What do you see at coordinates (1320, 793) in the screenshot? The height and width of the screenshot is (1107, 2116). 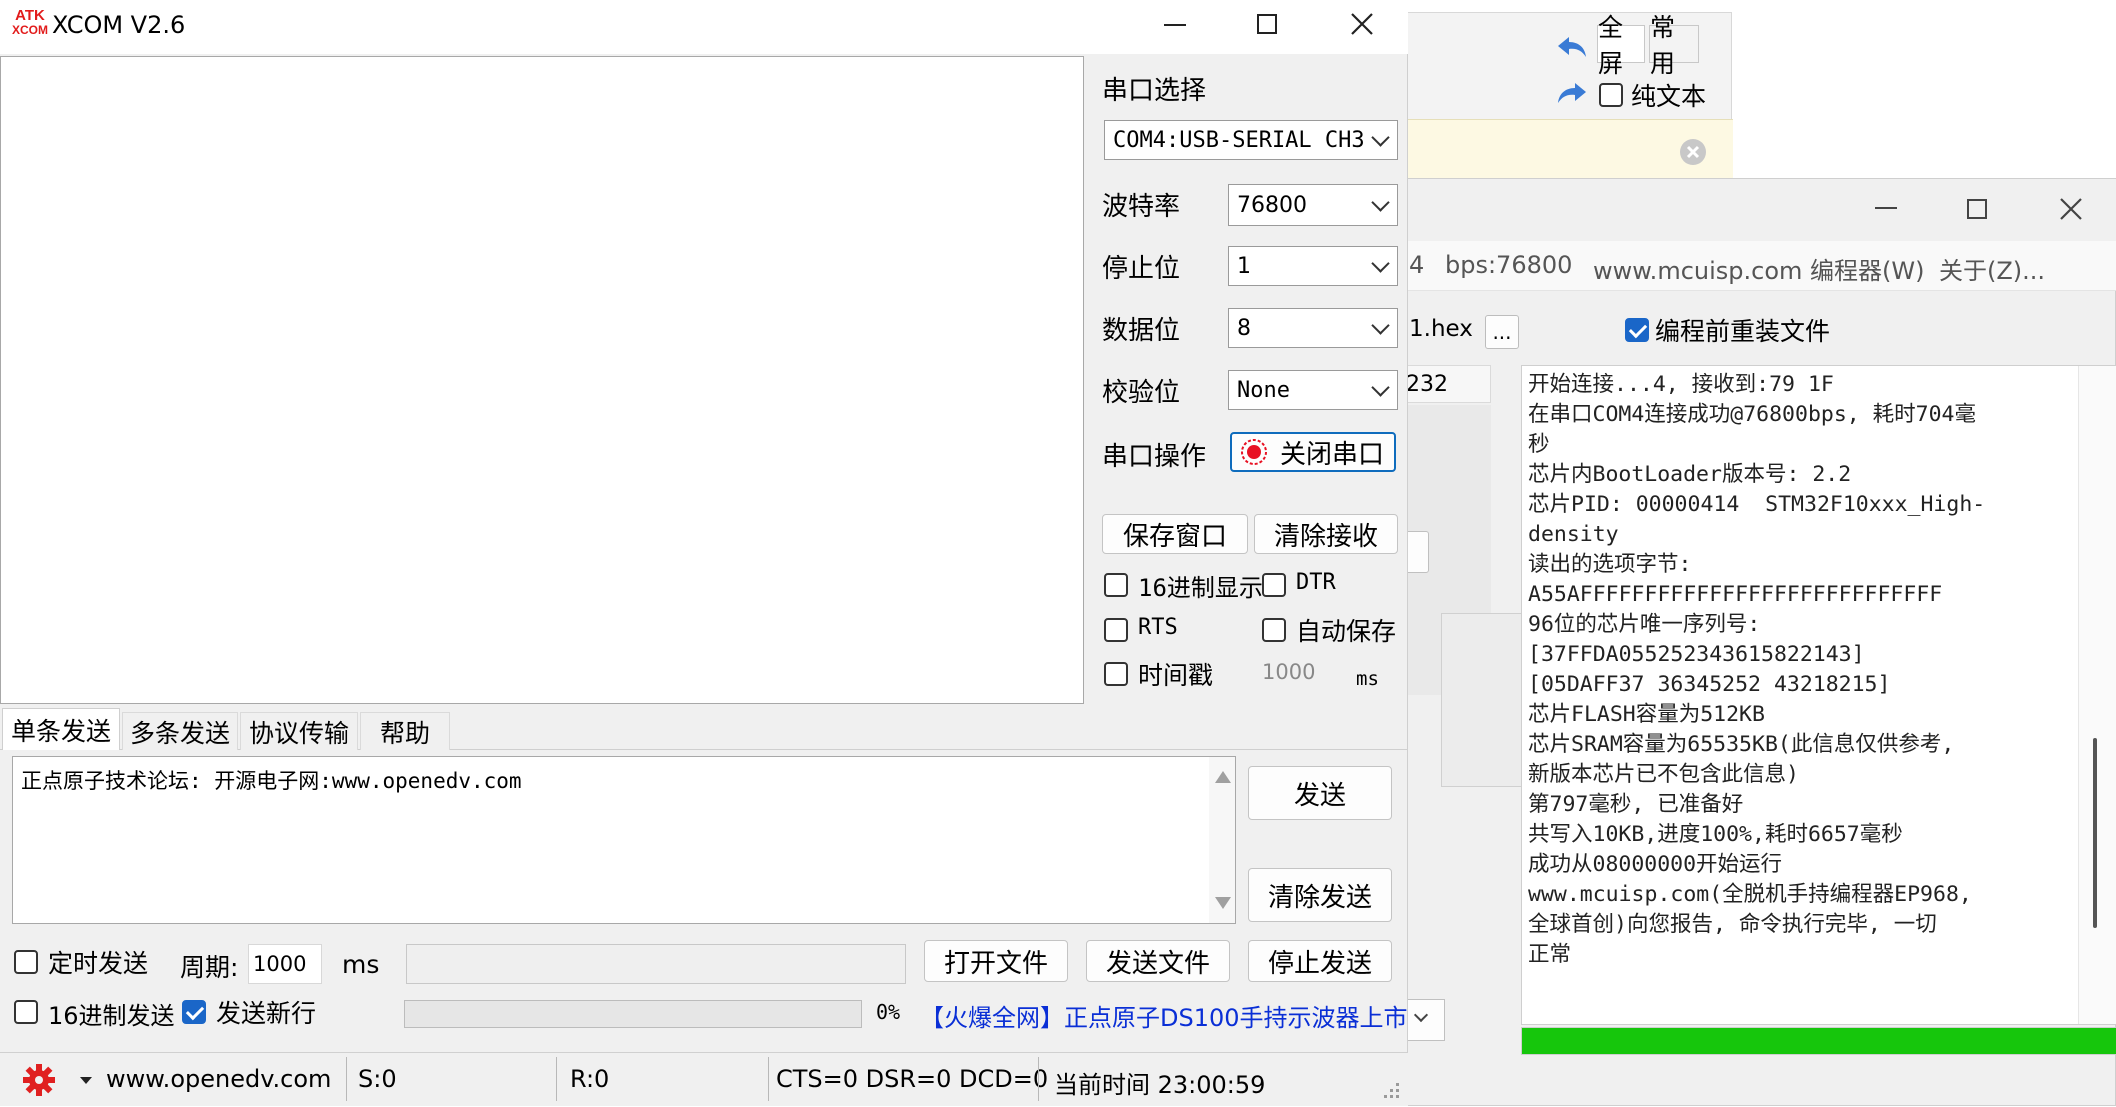 I see `send-button: 发送` at bounding box center [1320, 793].